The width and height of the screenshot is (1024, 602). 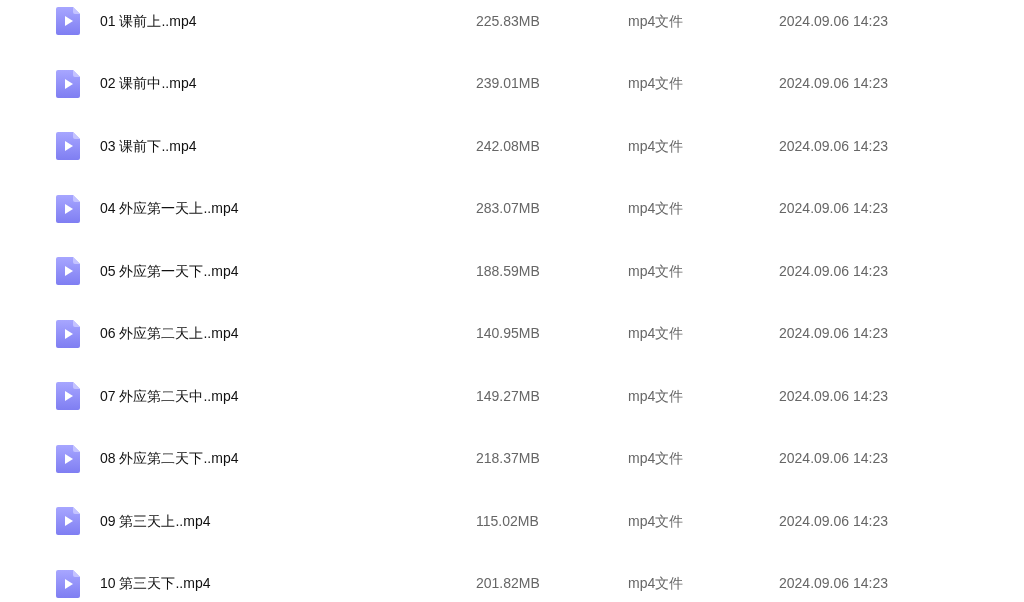 What do you see at coordinates (169, 333) in the screenshot?
I see `file-name: 06 外应第二天上..mp4` at bounding box center [169, 333].